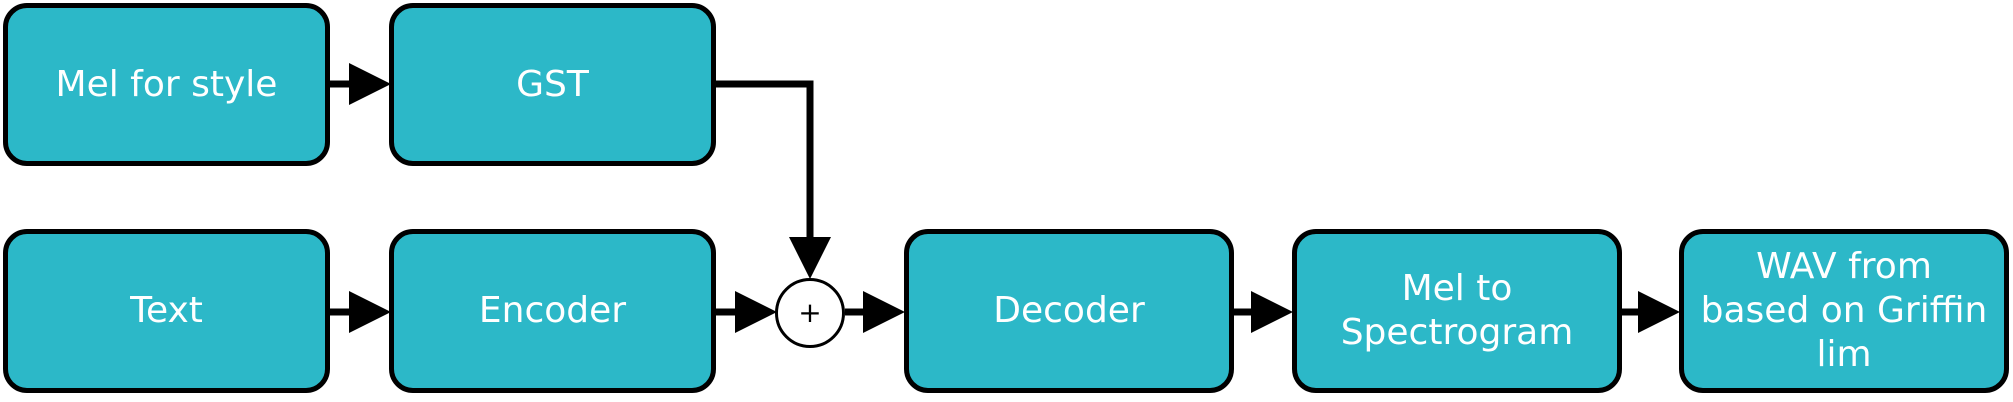 Image resolution: width=2013 pixels, height=402 pixels. I want to click on wav-line-3: lim, so click(1844, 354).